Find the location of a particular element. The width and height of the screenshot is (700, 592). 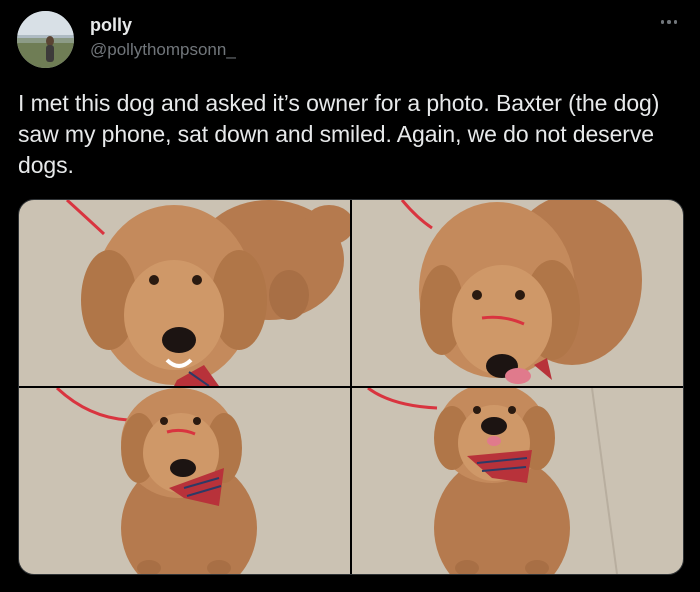

display-name: polly is located at coordinates (111, 25).